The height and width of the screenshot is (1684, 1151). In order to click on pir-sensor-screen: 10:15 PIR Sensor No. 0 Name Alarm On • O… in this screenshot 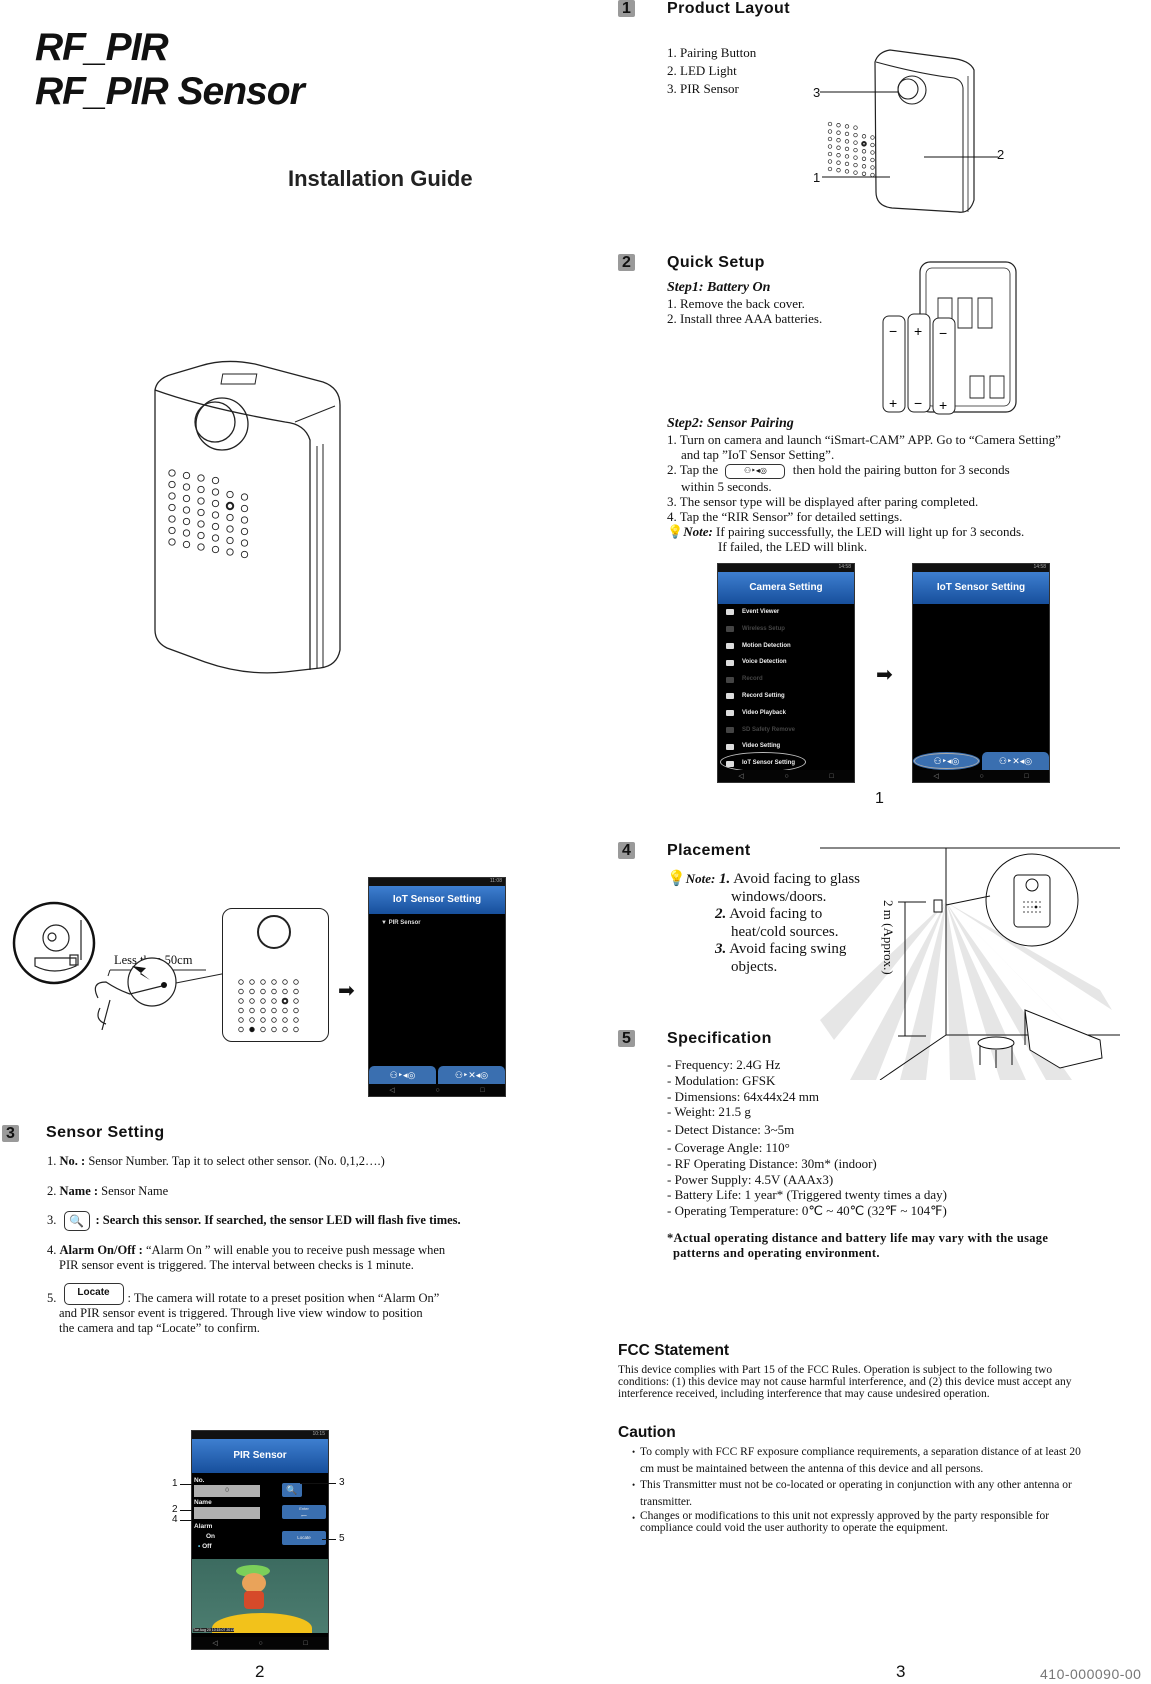, I will do `click(260, 1540)`.